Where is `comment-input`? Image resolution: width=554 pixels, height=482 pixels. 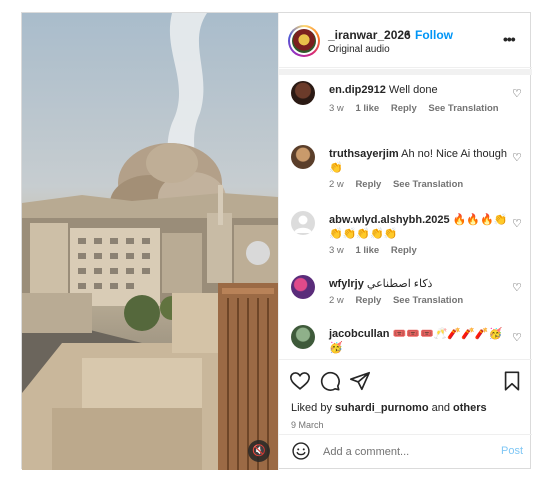 comment-input is located at coordinates (403, 452).